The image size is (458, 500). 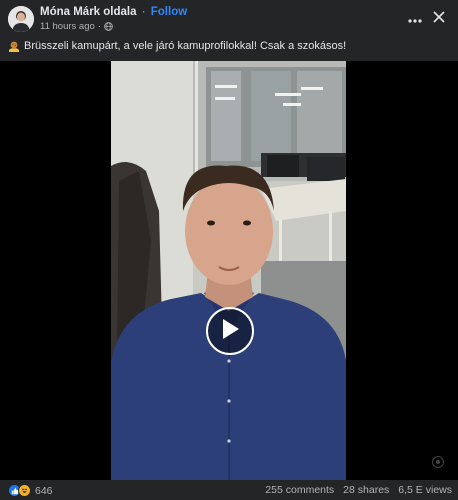 What do you see at coordinates (169, 12) in the screenshot?
I see `follow-button: Follow` at bounding box center [169, 12].